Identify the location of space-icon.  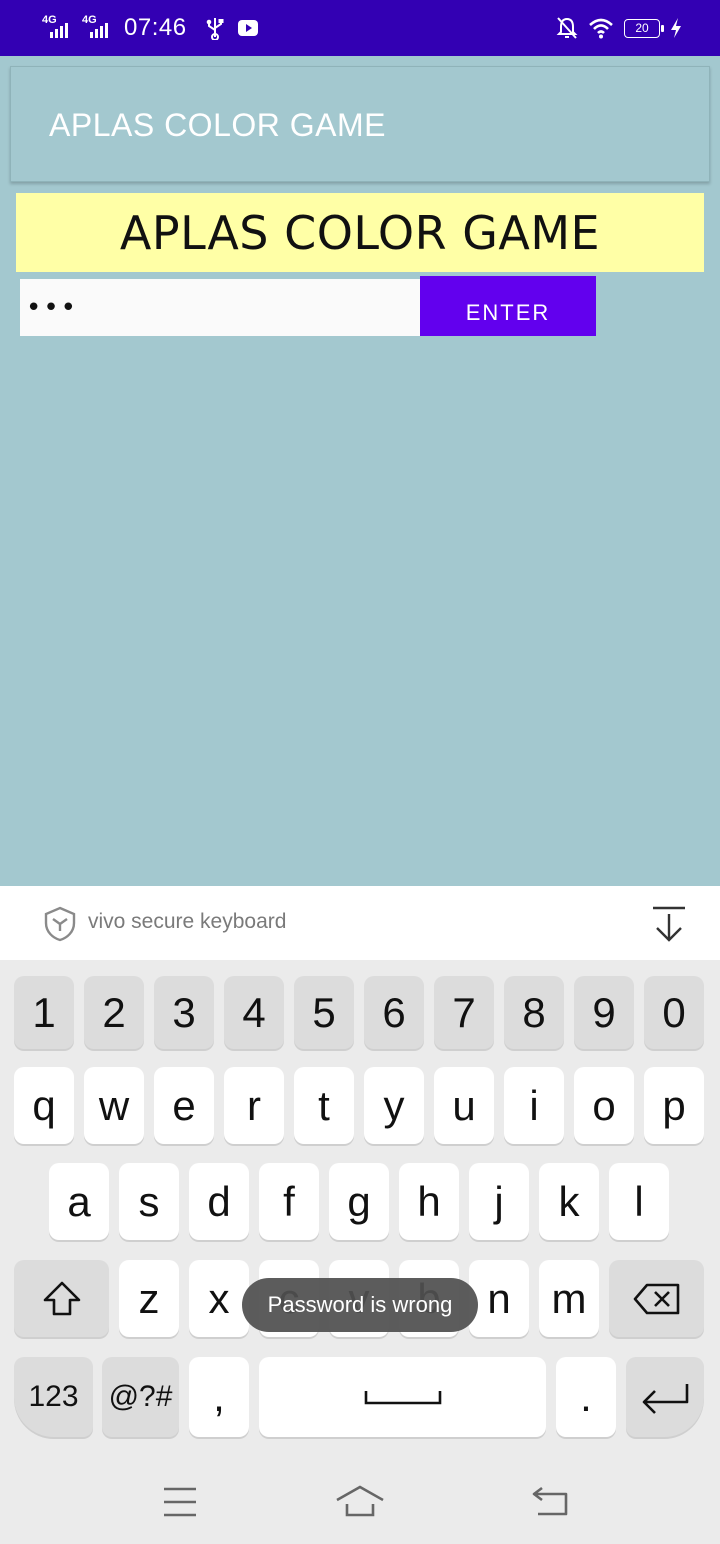
(402, 1398).